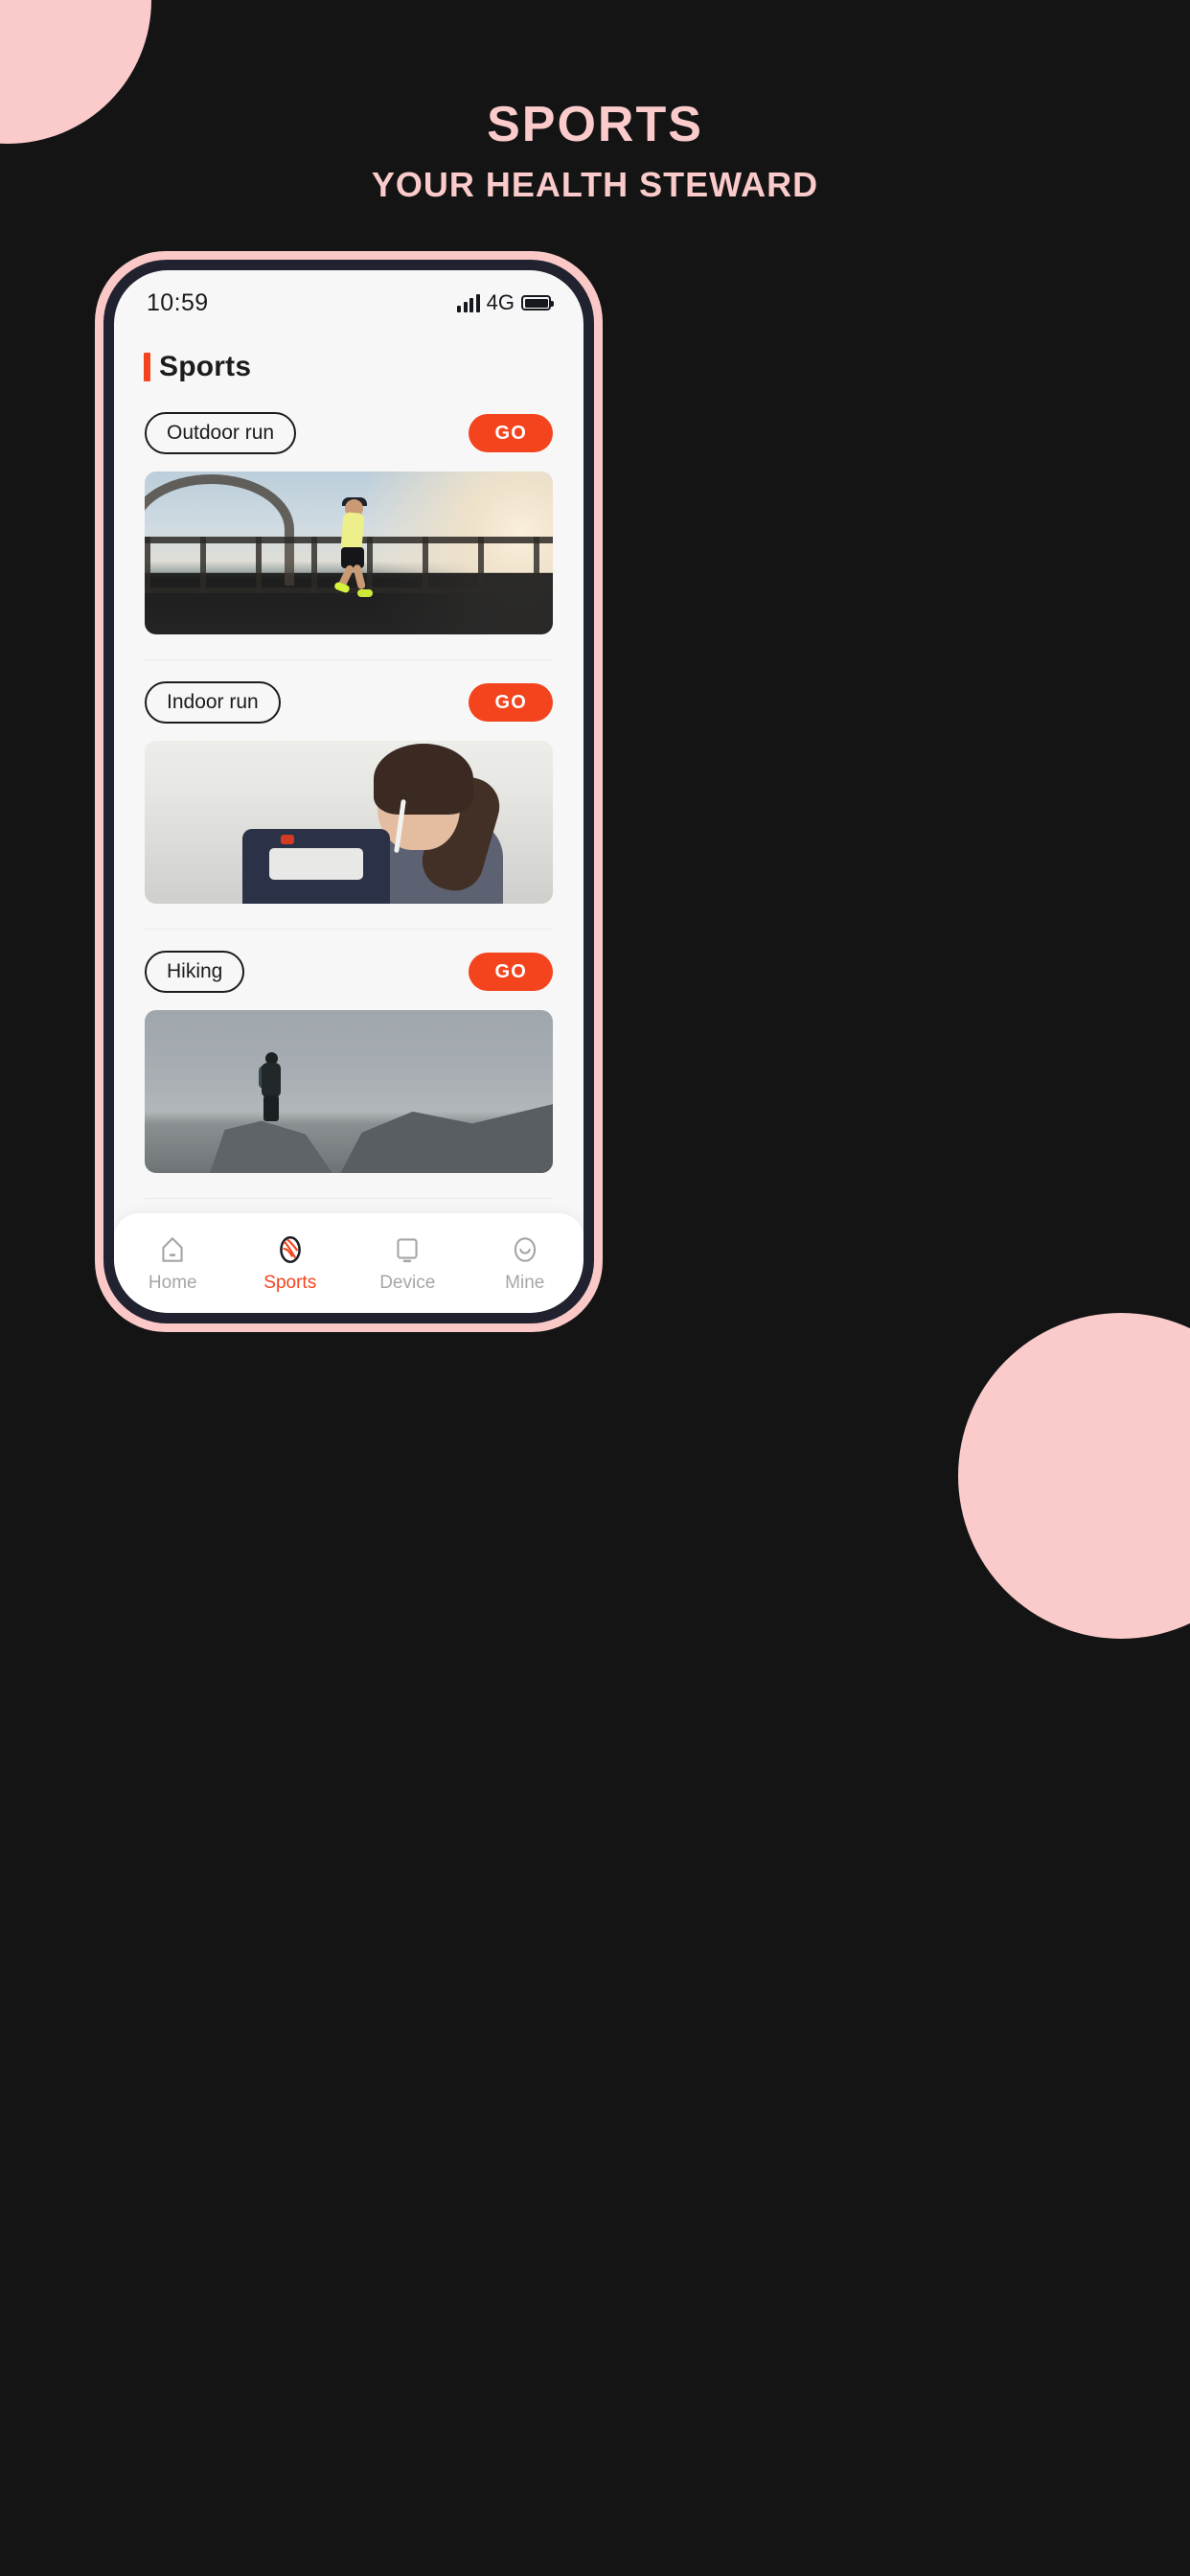  What do you see at coordinates (221, 433) in the screenshot?
I see `sport-label-outdoor-run: Outdoor run` at bounding box center [221, 433].